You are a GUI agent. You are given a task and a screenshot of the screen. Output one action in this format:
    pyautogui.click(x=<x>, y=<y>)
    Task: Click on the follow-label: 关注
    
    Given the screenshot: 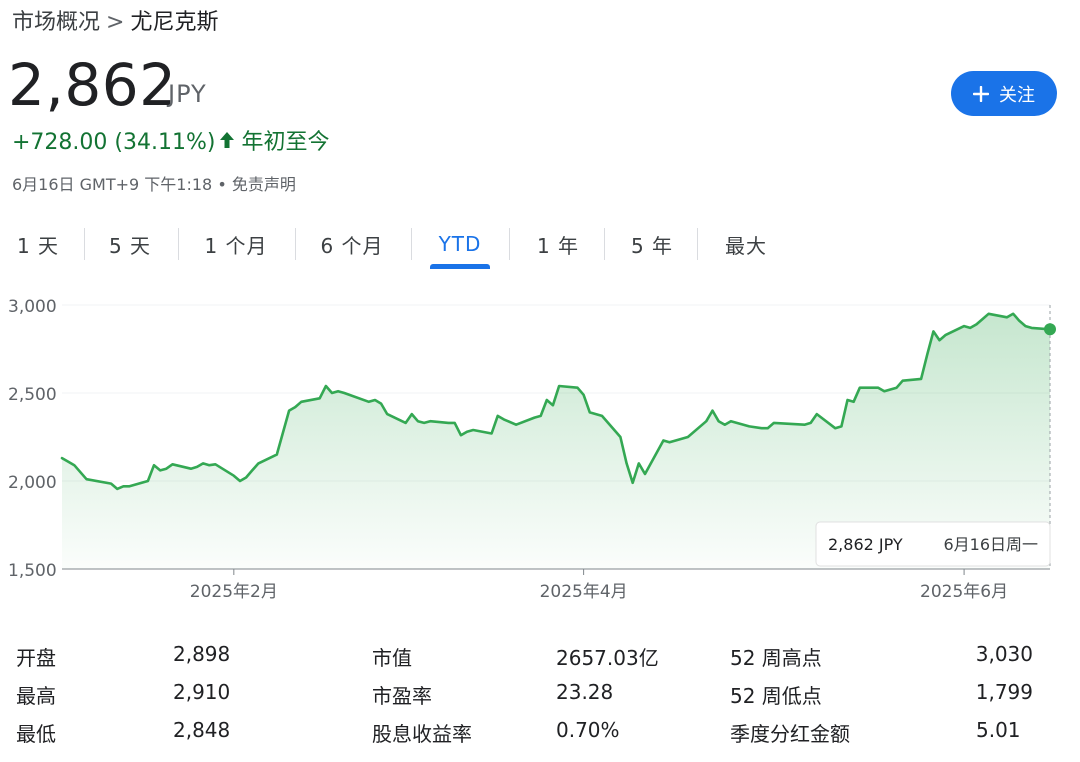 What is the action you would take?
    pyautogui.click(x=1017, y=95)
    